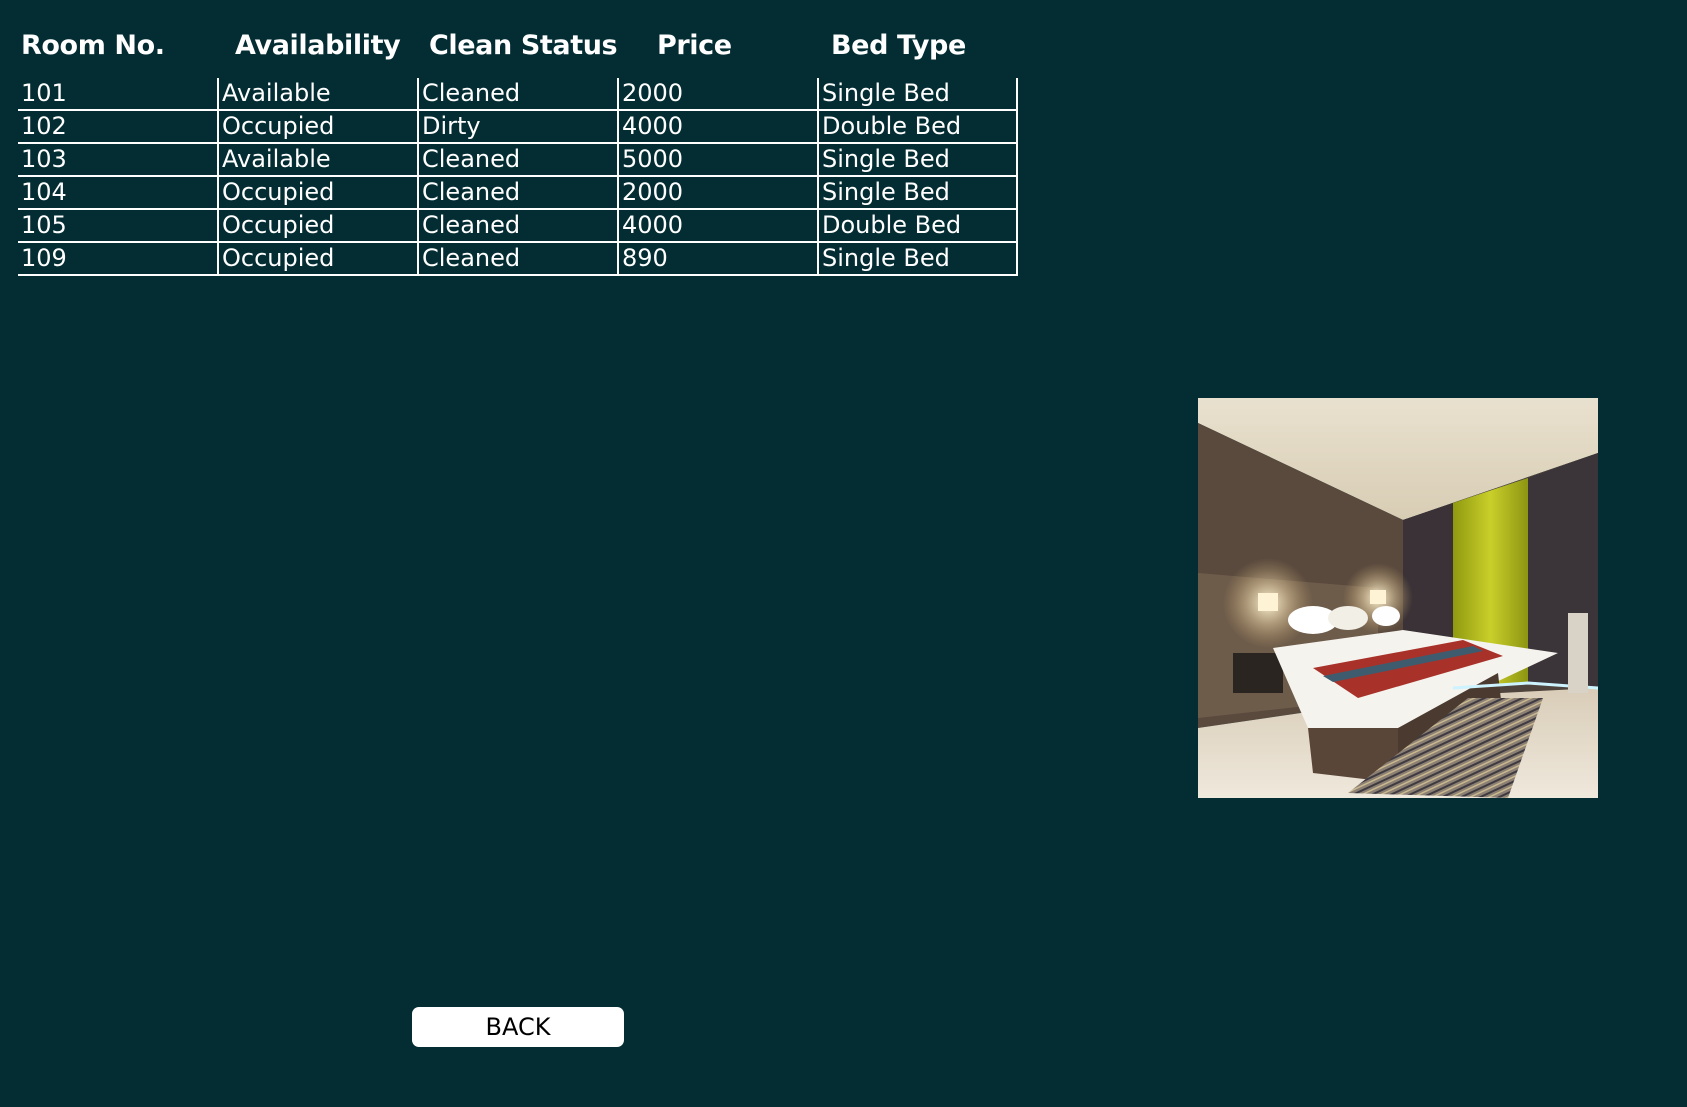 The image size is (1687, 1107). What do you see at coordinates (118, 94) in the screenshot?
I see `cell-room-no: 101` at bounding box center [118, 94].